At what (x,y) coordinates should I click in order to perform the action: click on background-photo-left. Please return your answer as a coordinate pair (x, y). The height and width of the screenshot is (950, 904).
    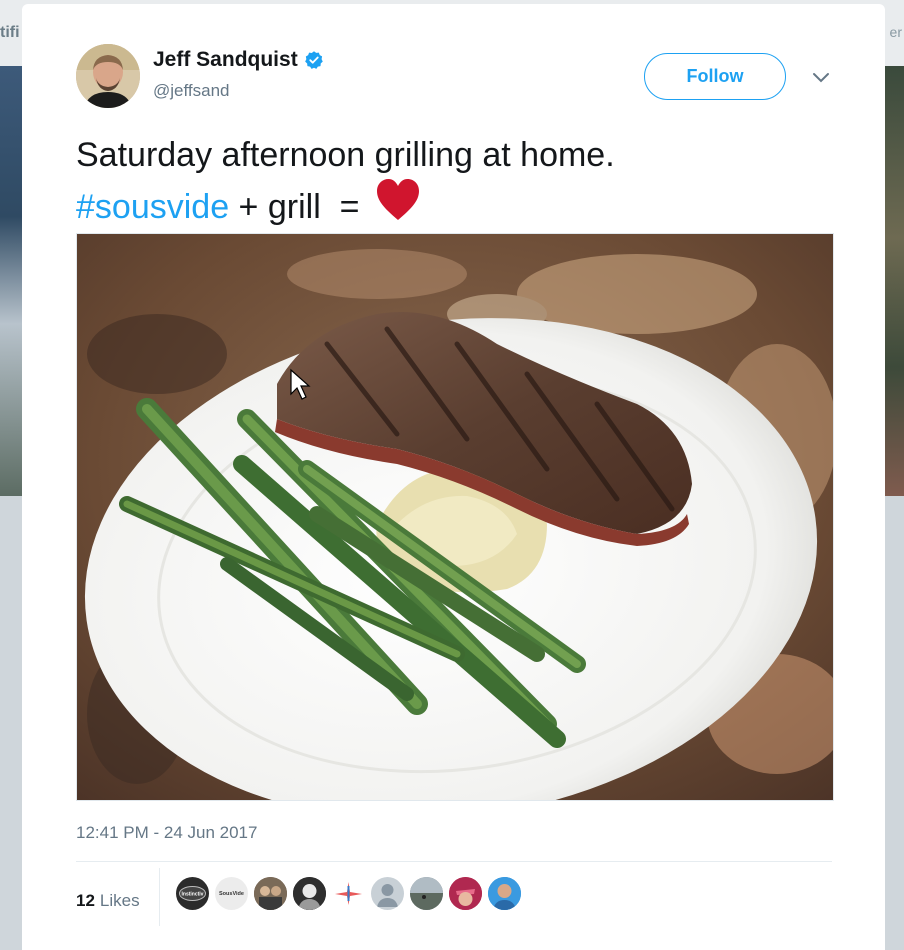
    Looking at the image, I should click on (11, 281).